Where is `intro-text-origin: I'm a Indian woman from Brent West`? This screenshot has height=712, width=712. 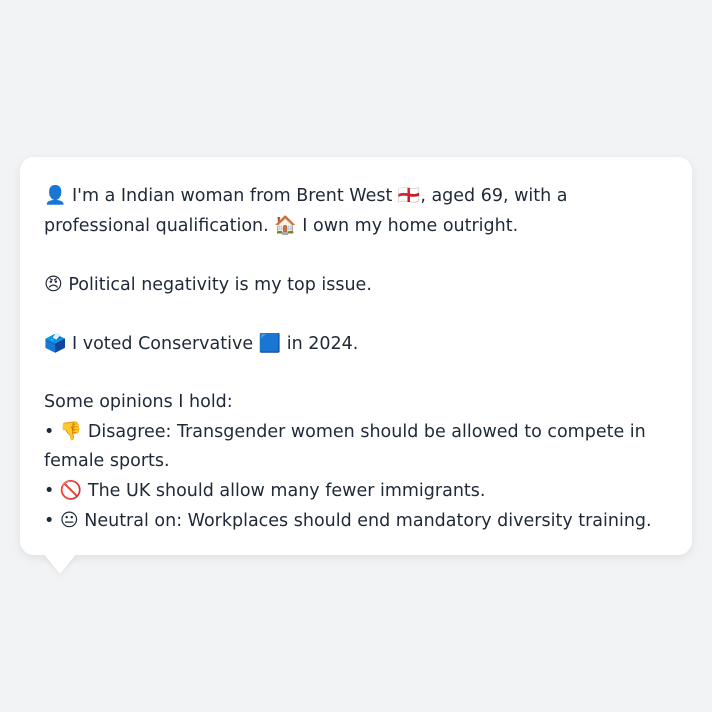
intro-text-origin: I'm a Indian woman from Brent West is located at coordinates (232, 196).